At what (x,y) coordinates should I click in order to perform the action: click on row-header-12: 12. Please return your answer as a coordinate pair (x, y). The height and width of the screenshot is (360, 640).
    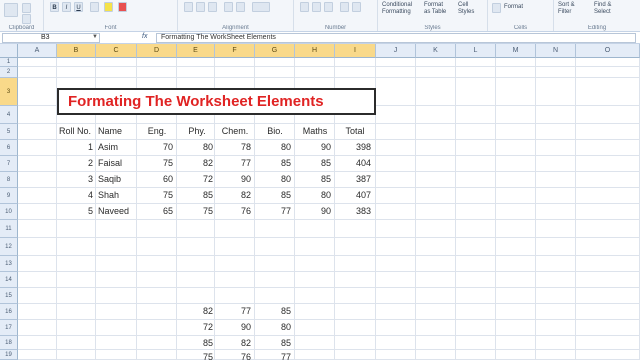
    Looking at the image, I should click on (9, 247).